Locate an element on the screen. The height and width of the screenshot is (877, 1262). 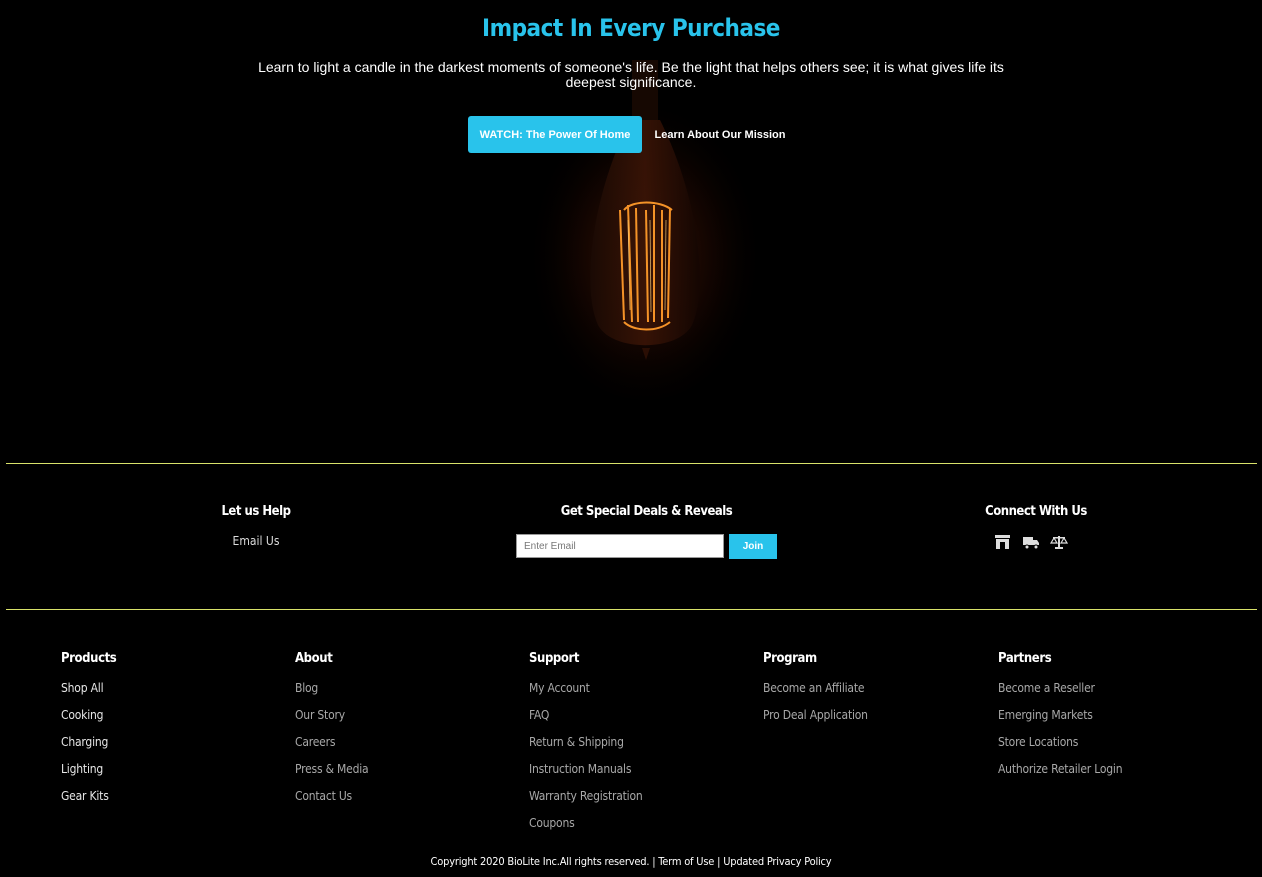
footer-link-contact-us: Contact Us is located at coordinates (395, 800).